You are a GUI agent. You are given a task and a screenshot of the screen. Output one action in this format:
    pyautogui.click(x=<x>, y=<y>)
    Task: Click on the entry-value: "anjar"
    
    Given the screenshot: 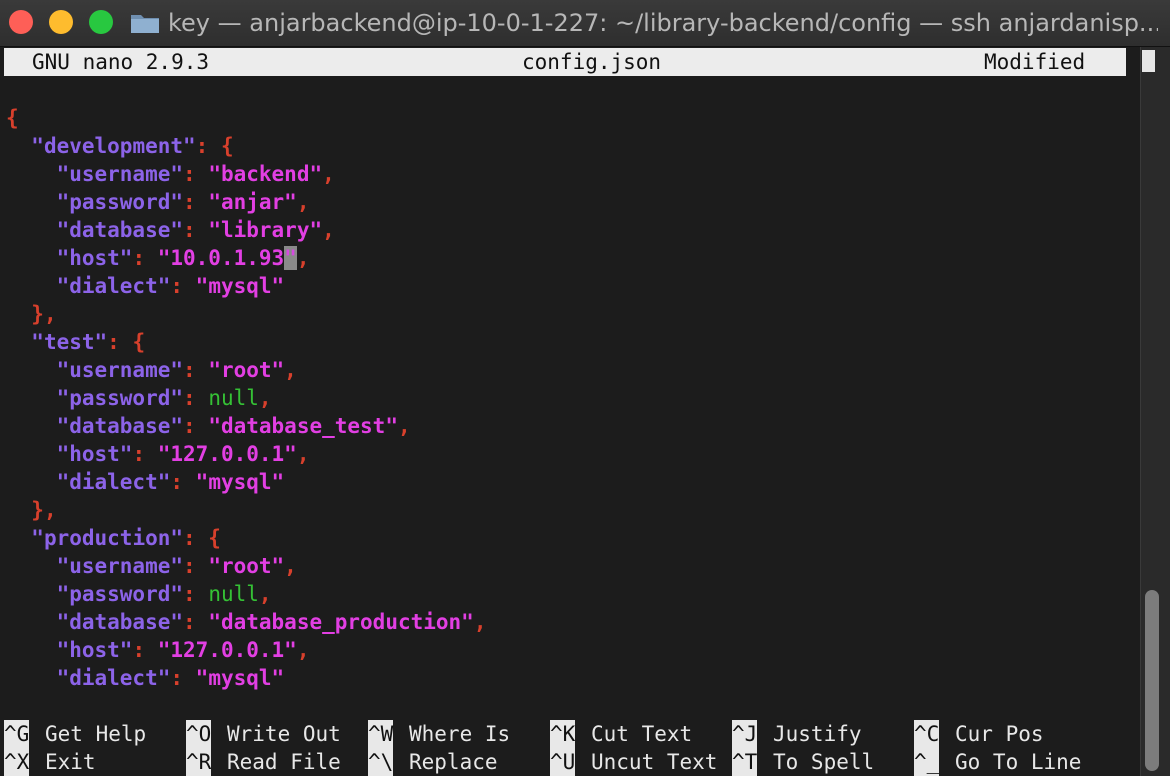 What is the action you would take?
    pyautogui.click(x=252, y=202)
    